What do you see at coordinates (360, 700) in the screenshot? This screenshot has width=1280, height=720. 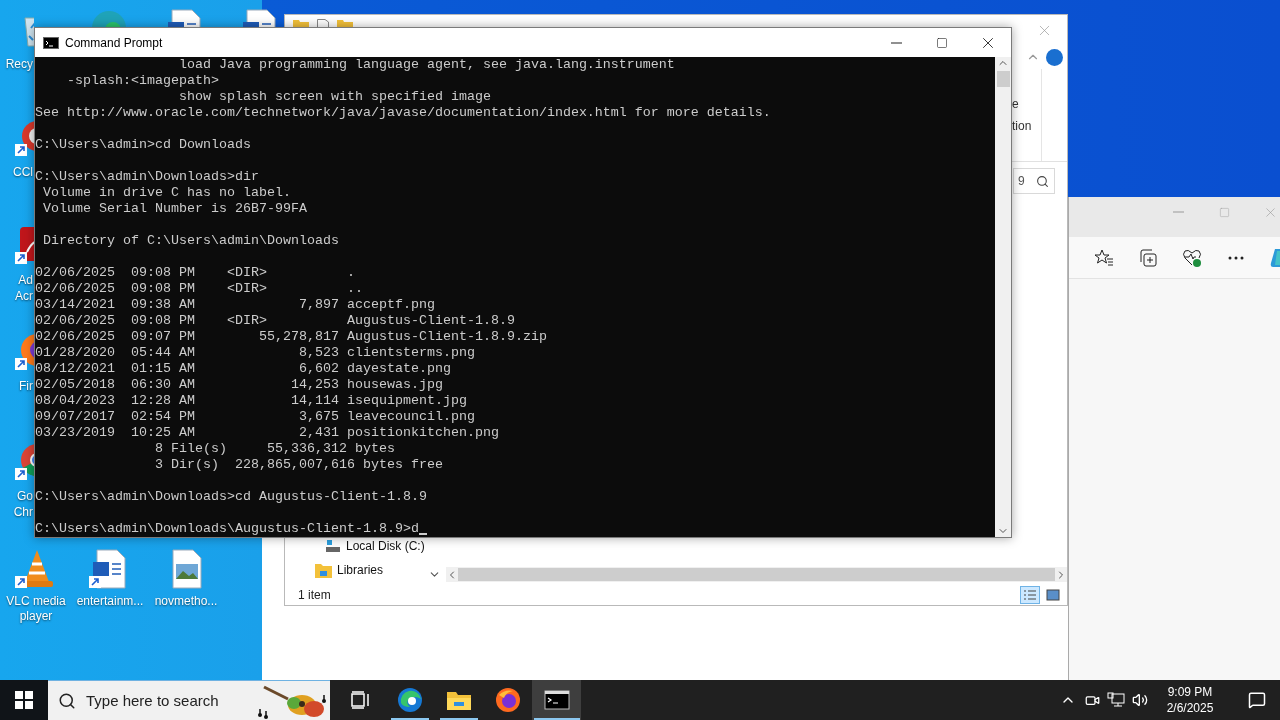 I see `task-view-icon` at bounding box center [360, 700].